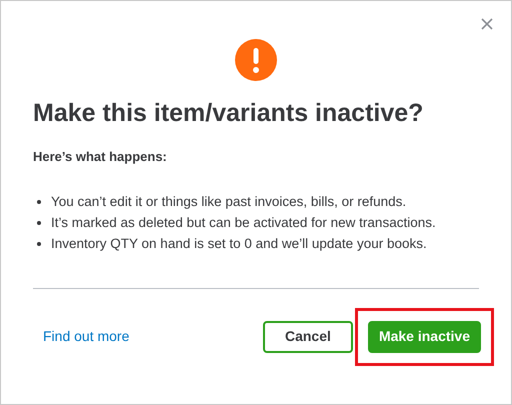  What do you see at coordinates (228, 113) in the screenshot?
I see `dialog-title: Make this item/variants inactive?` at bounding box center [228, 113].